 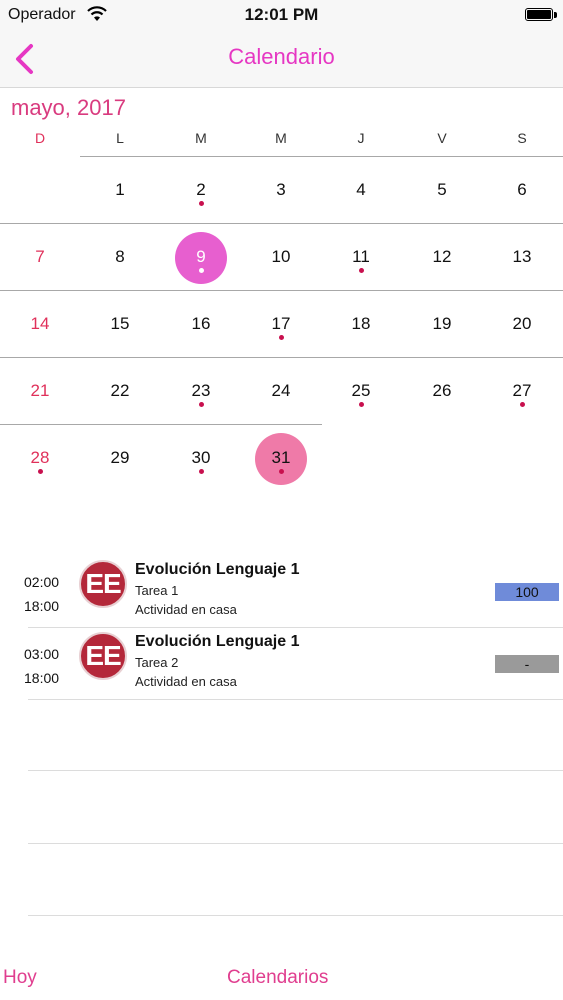 I want to click on weekday-header: V, so click(x=442, y=138).